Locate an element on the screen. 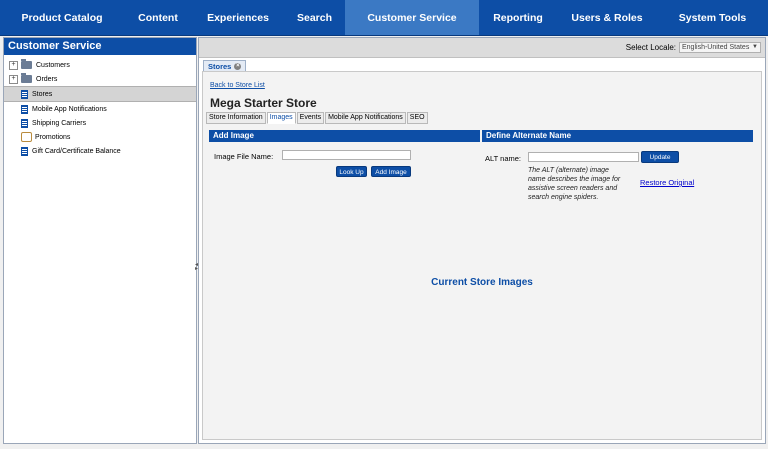 This screenshot has width=768, height=449. nav-reporting: Reporting is located at coordinates (518, 17).